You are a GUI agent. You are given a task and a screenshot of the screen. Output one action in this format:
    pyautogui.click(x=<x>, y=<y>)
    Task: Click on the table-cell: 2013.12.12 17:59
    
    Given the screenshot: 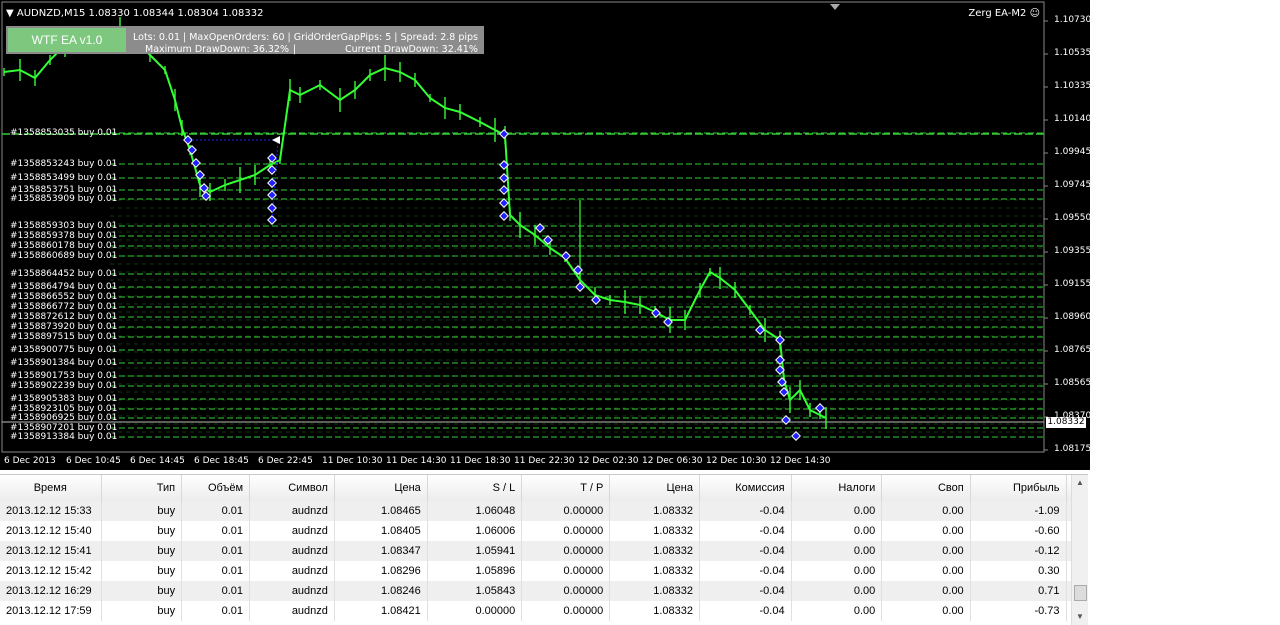 What is the action you would take?
    pyautogui.click(x=51, y=611)
    